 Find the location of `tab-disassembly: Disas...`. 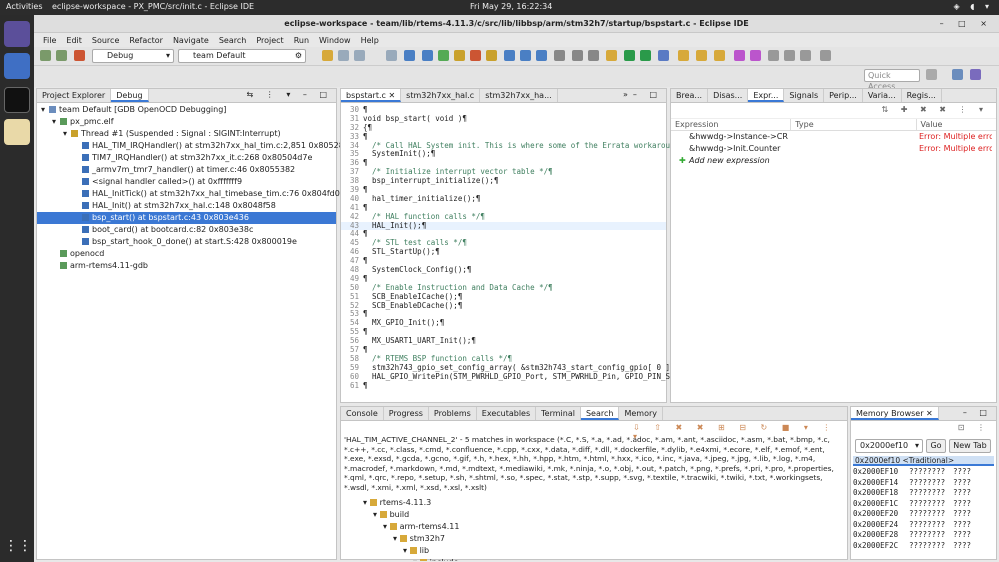

tab-disassembly: Disas... is located at coordinates (728, 95).